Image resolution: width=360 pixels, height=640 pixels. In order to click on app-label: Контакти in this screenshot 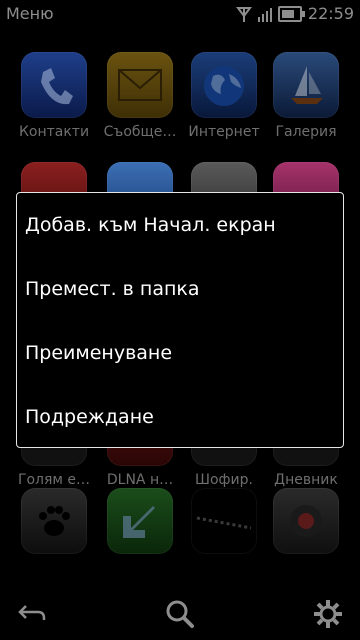, I will do `click(54, 132)`.